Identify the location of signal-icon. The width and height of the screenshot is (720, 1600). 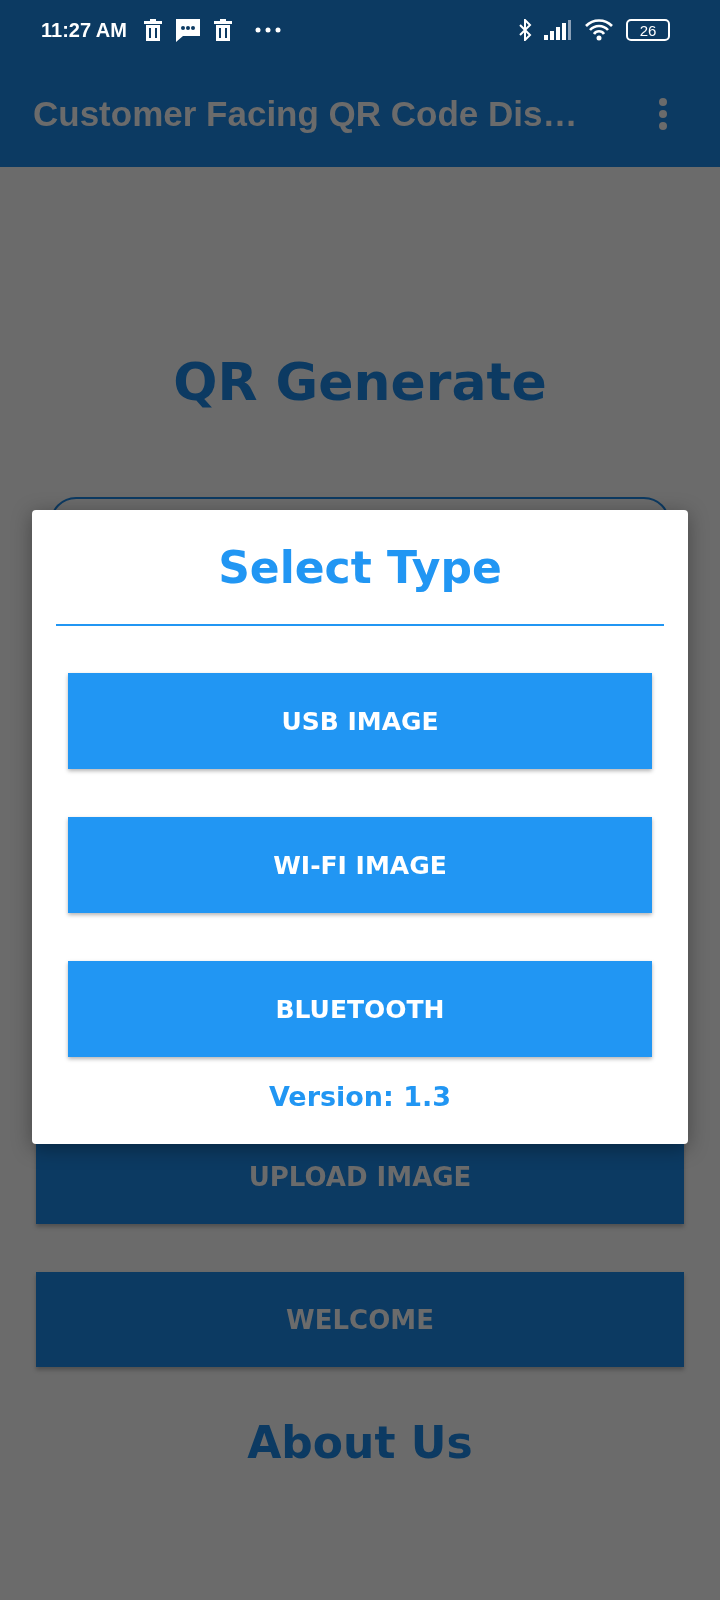
(558, 30).